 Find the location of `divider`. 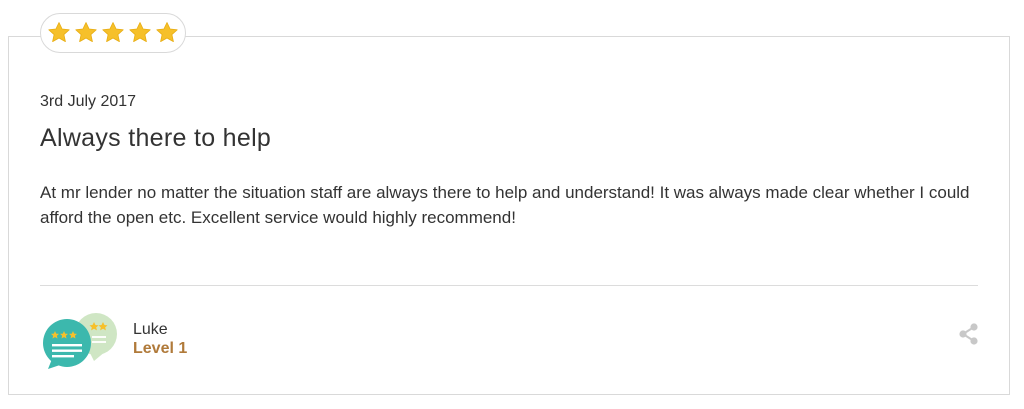

divider is located at coordinates (509, 285).